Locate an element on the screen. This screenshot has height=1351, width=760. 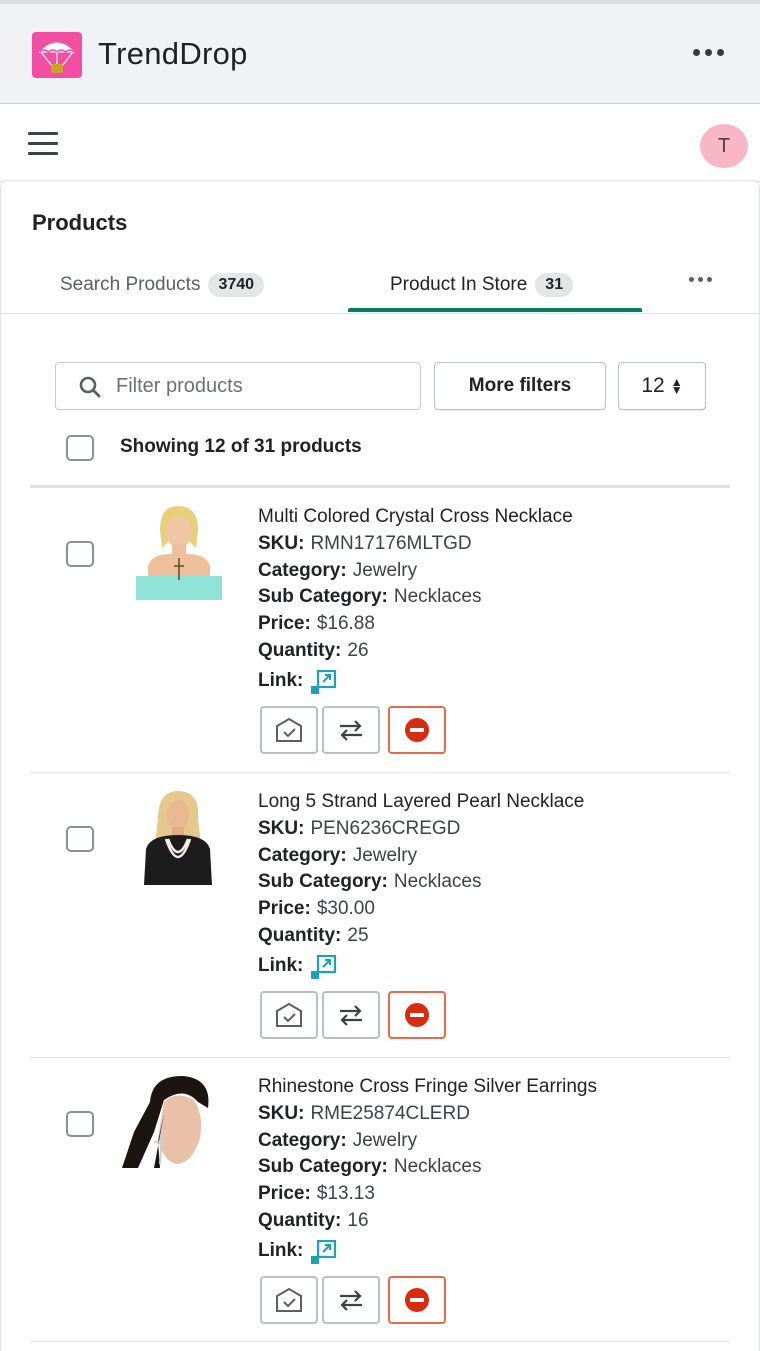
quantity-value: 26 is located at coordinates (358, 650).